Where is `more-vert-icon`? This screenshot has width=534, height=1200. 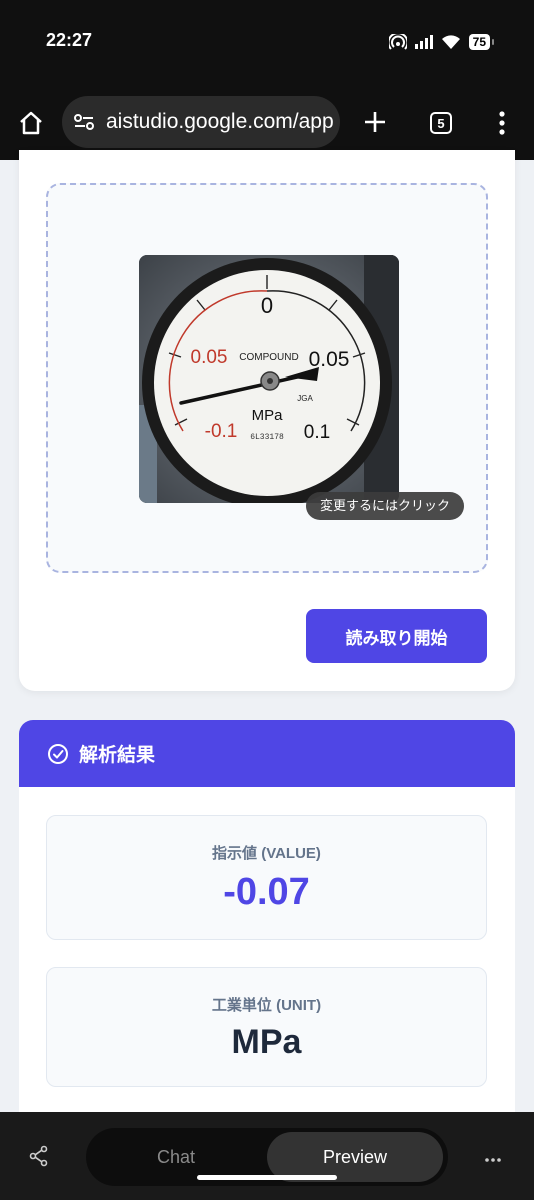
more-vert-icon is located at coordinates (502, 123).